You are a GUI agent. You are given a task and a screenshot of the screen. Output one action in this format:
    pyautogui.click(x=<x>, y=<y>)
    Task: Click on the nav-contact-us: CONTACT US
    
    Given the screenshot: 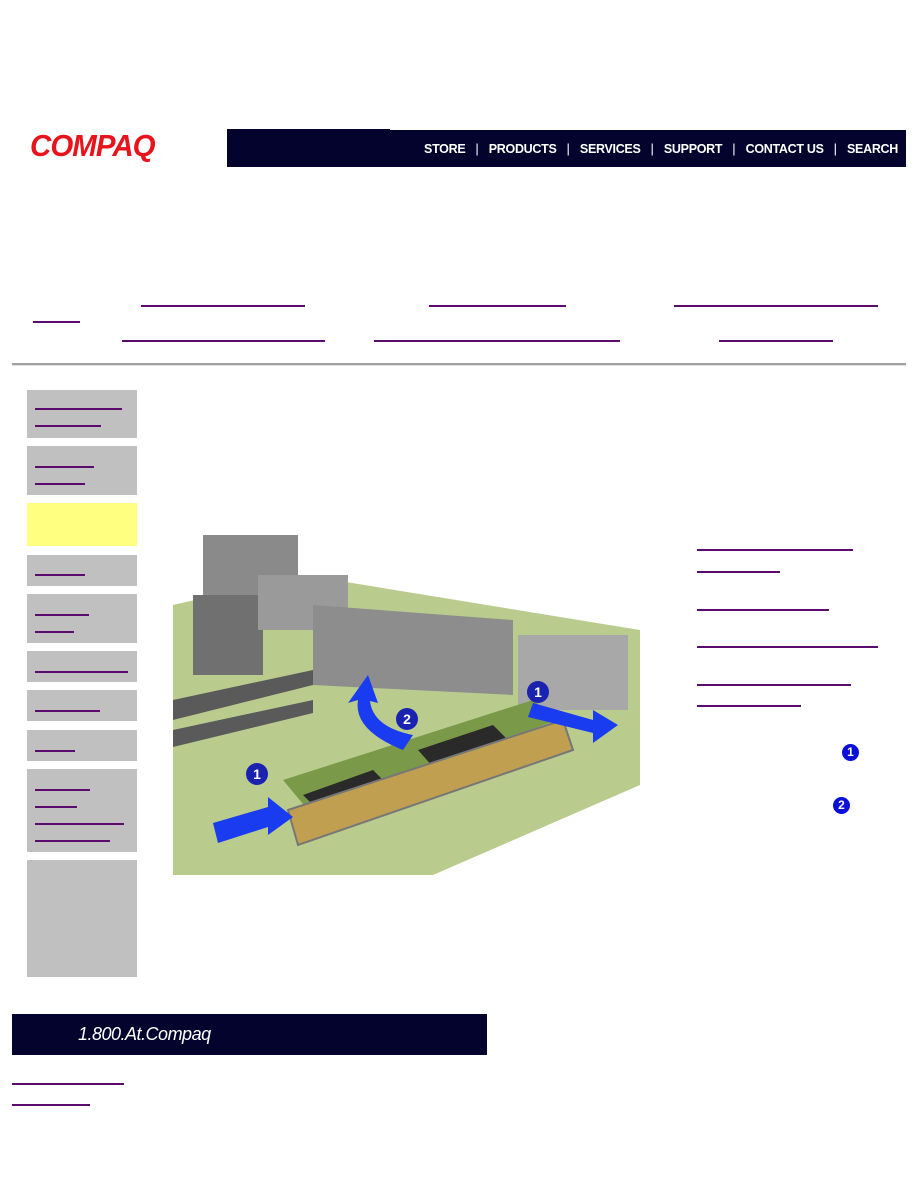 What is the action you would take?
    pyautogui.click(x=785, y=149)
    